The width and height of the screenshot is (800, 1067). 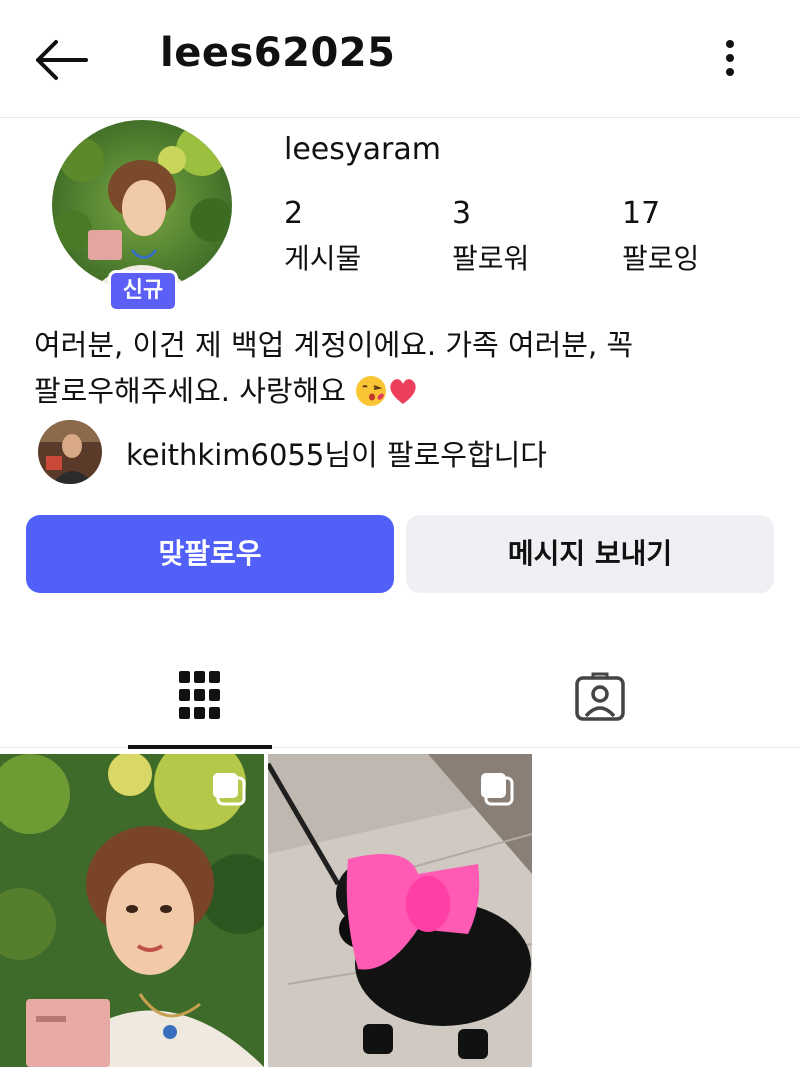 What do you see at coordinates (400, 698) in the screenshot?
I see `profile-tabs` at bounding box center [400, 698].